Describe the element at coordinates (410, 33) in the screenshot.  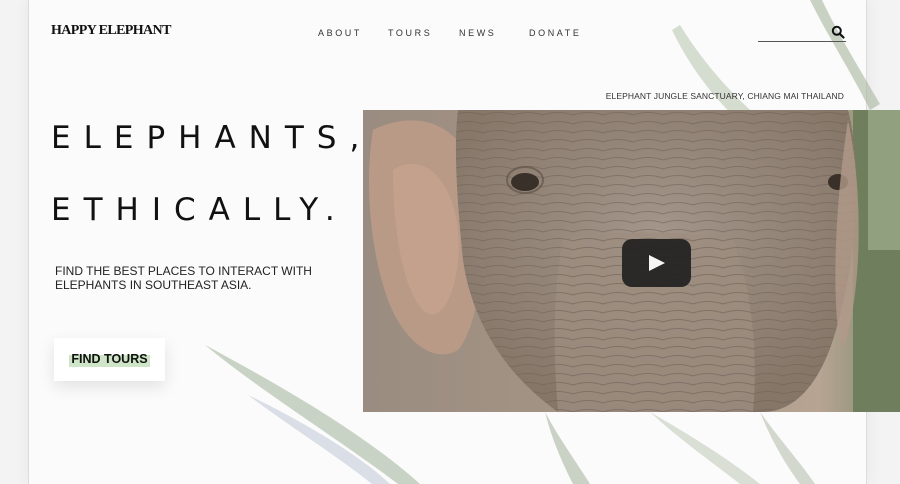
I see `nav-tours: TOURS` at that location.